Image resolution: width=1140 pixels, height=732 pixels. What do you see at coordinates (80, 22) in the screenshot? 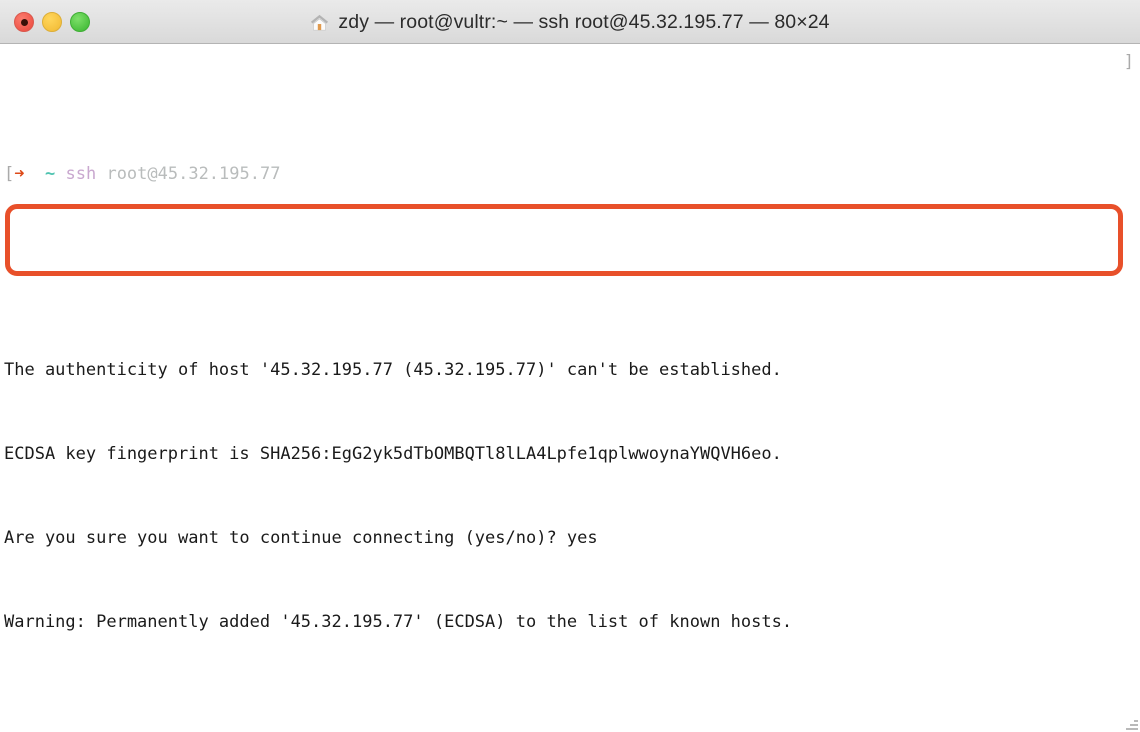
I see `zoom-button` at bounding box center [80, 22].